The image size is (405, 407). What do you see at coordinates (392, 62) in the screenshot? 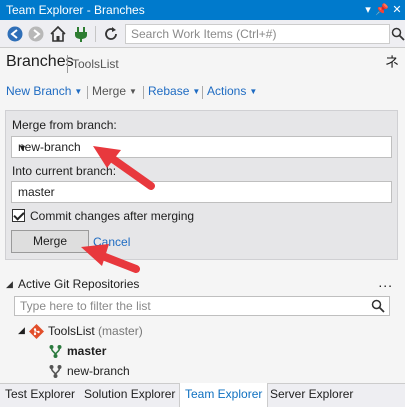
I see `header-glyph: ネ` at bounding box center [392, 62].